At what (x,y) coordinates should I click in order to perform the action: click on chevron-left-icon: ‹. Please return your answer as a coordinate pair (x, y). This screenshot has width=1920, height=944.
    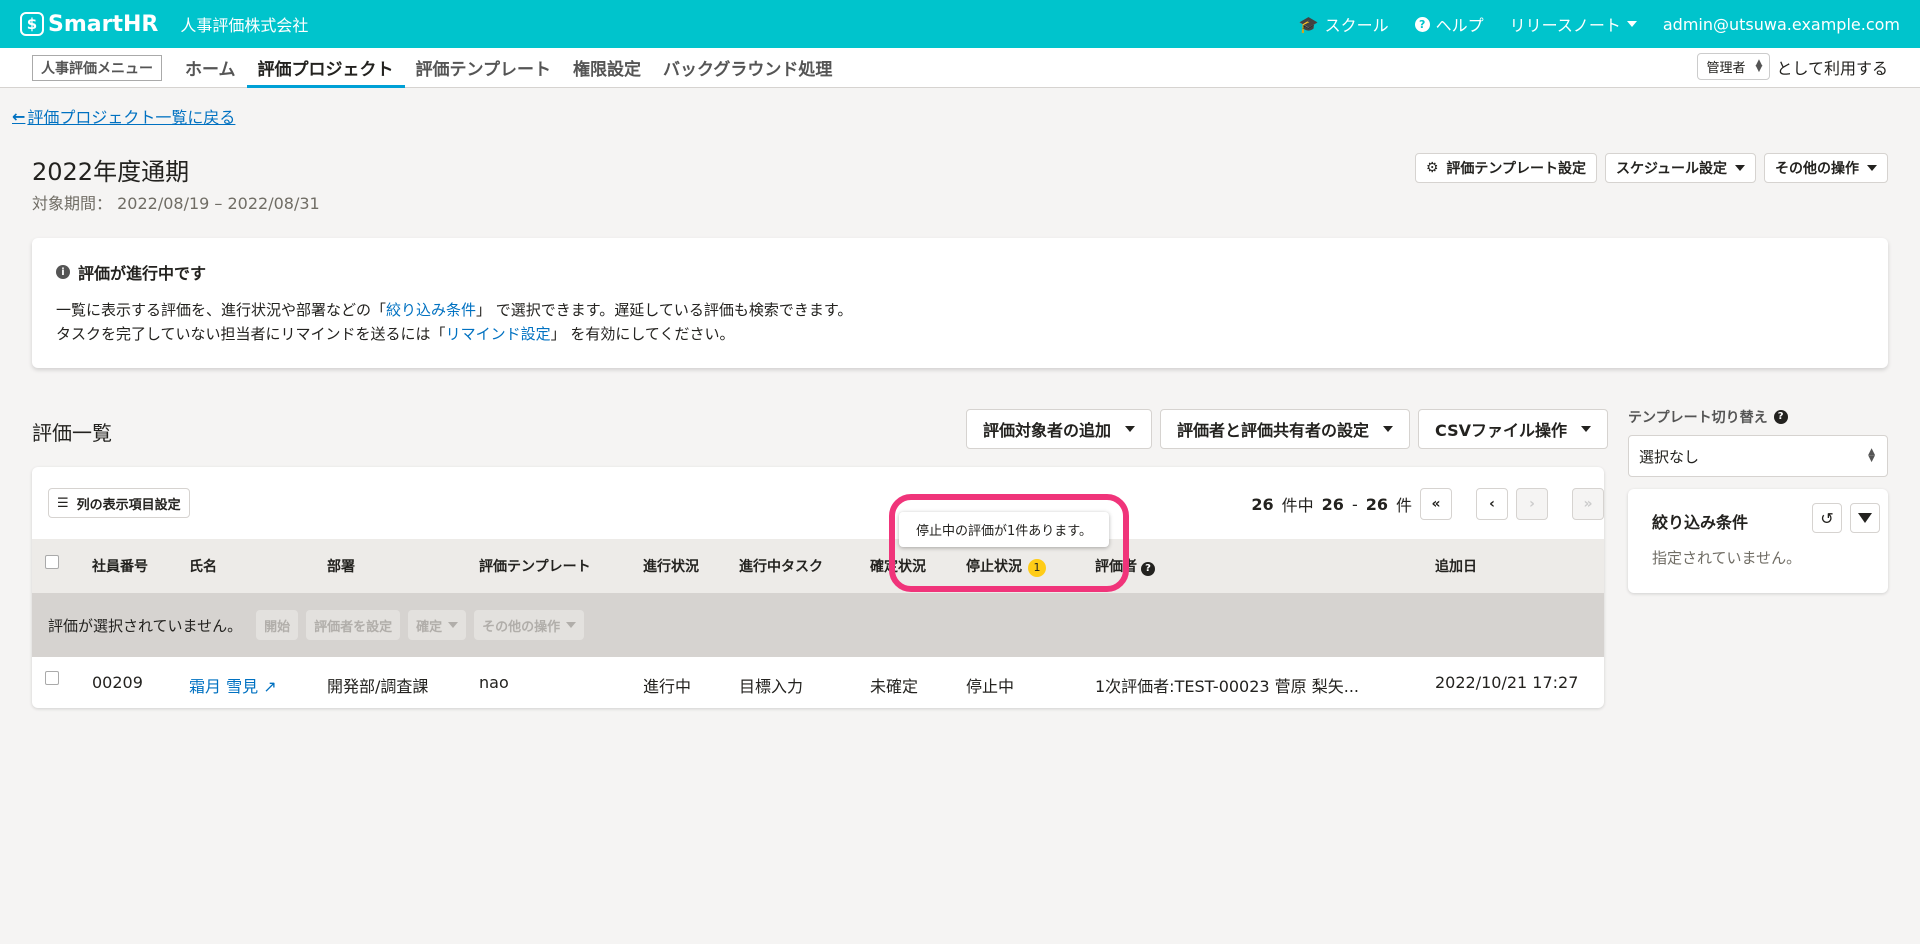
    Looking at the image, I should click on (1492, 504).